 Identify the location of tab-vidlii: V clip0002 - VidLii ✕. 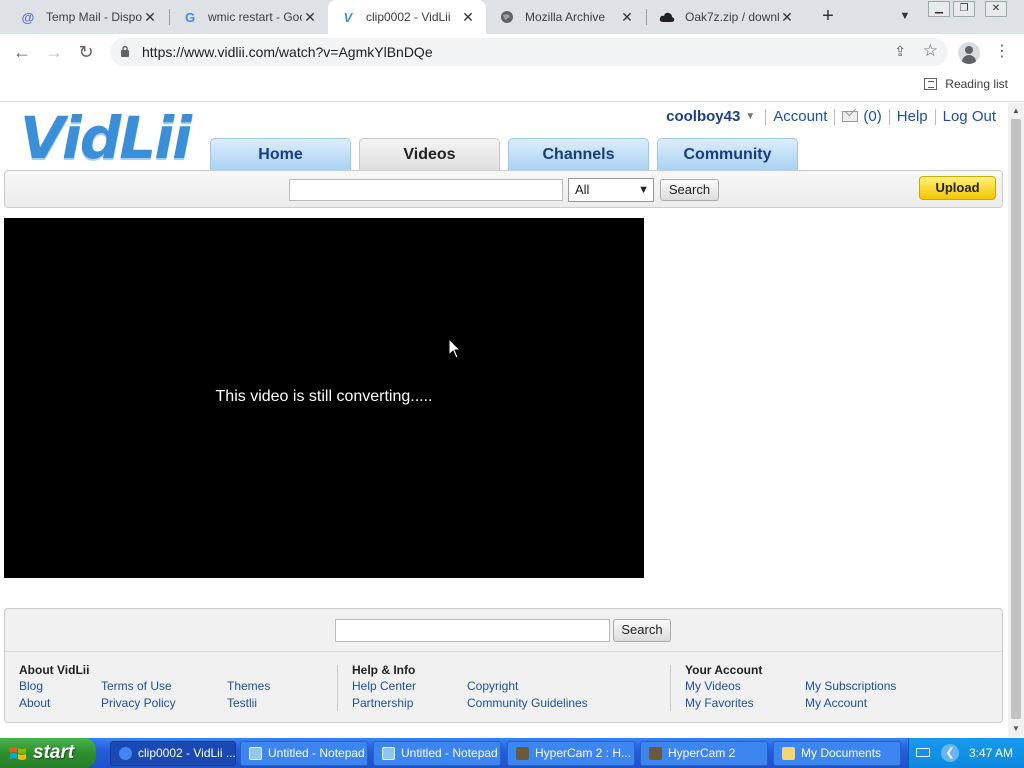
(407, 17).